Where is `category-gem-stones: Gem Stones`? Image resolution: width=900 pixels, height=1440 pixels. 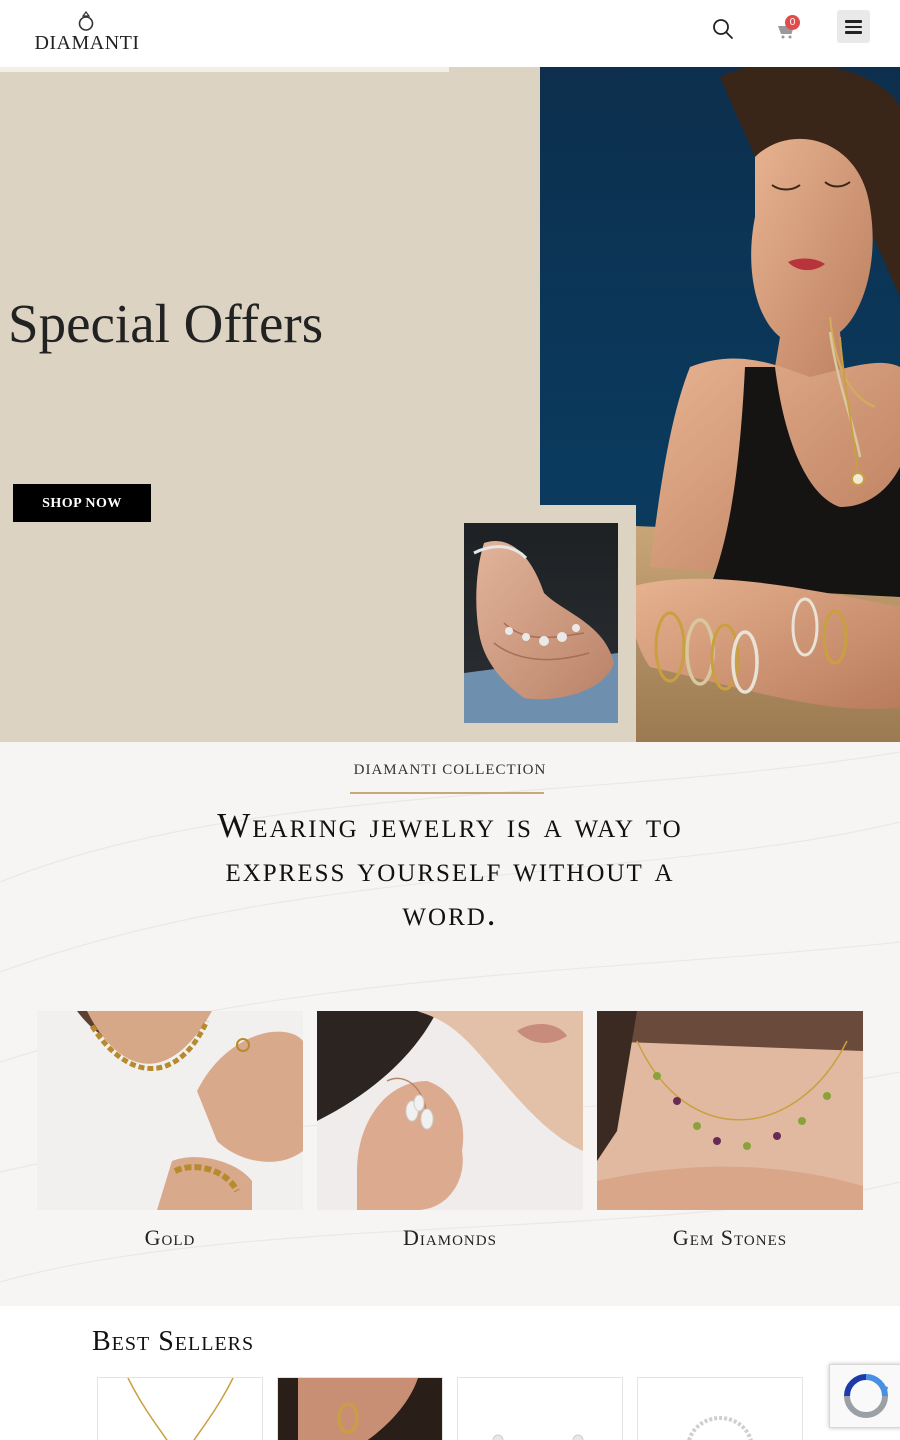 category-gem-stones: Gem Stones is located at coordinates (730, 1131).